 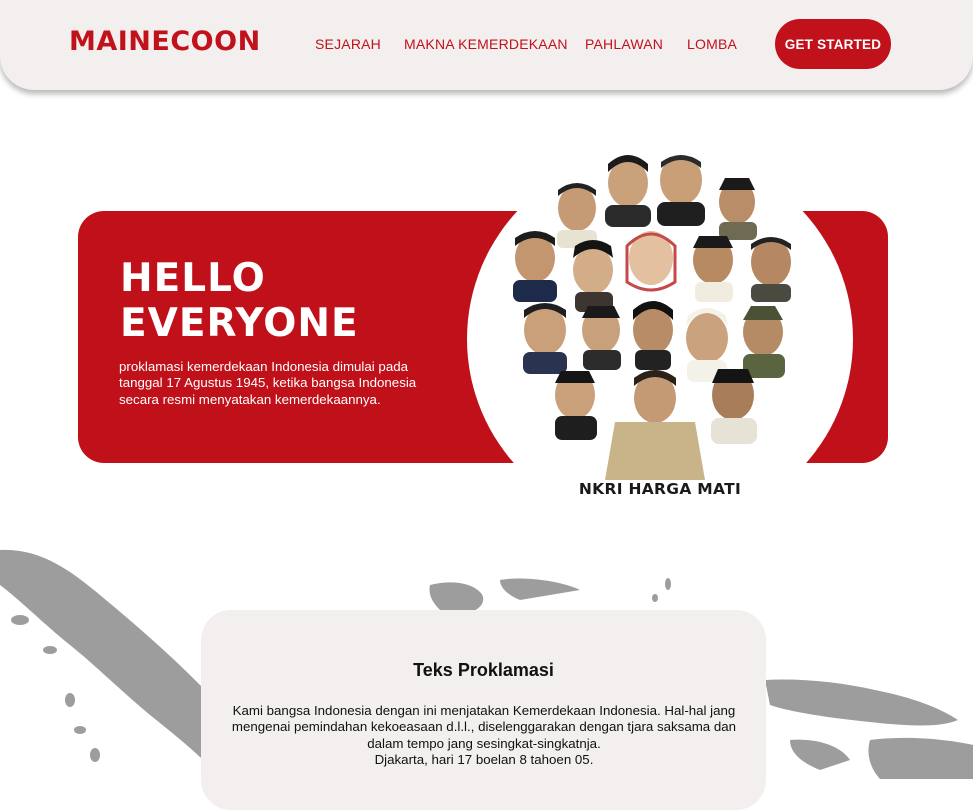 What do you see at coordinates (624, 44) in the screenshot?
I see `nav-item-pahlawan: PAHLAWAN` at bounding box center [624, 44].